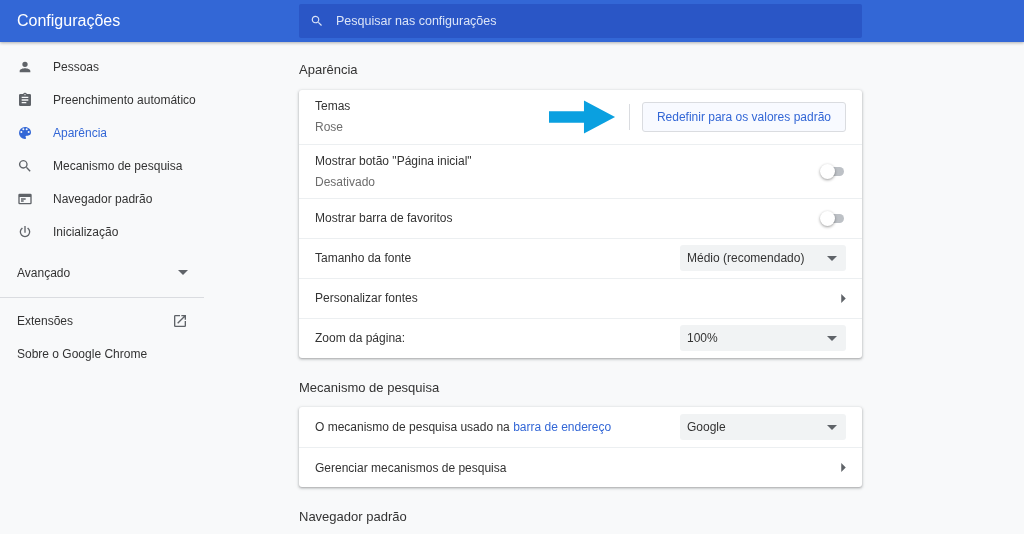 The image size is (1024, 534). What do you see at coordinates (102, 198) in the screenshot?
I see `sidebar-item: Navegador padrão` at bounding box center [102, 198].